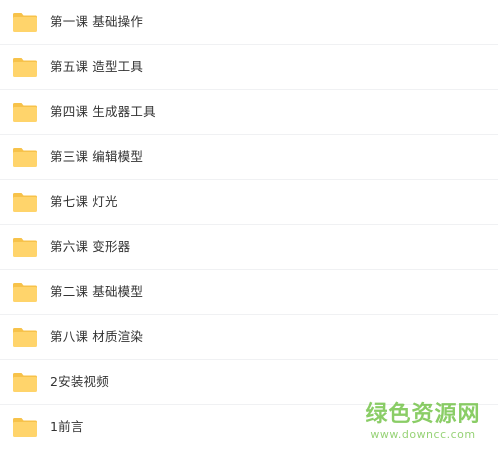 Image resolution: width=498 pixels, height=449 pixels. I want to click on folder-name: 第一课 基础操作, so click(97, 21).